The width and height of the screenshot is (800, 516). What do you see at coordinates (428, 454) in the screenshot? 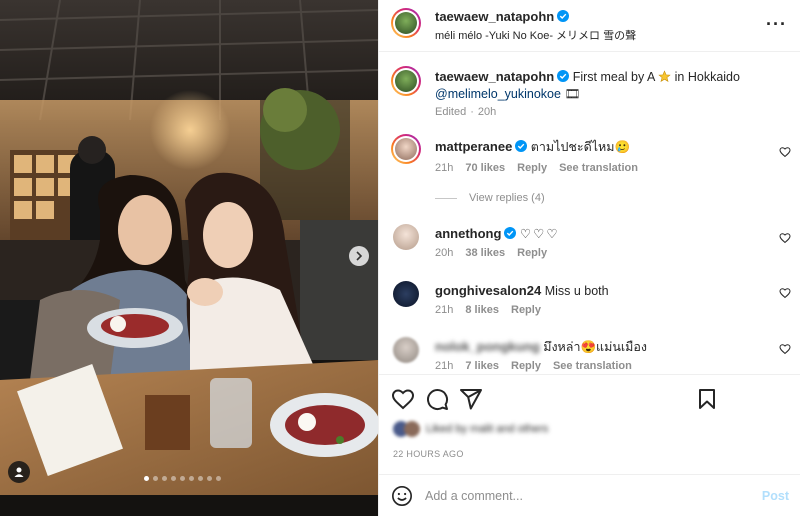
I see `post-timestamp: 22 HOURS AGO` at bounding box center [428, 454].